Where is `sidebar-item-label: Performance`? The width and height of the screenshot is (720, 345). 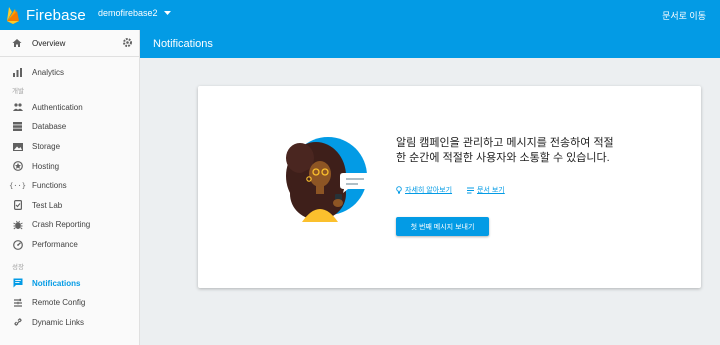
sidebar-item-label: Performance is located at coordinates (55, 245).